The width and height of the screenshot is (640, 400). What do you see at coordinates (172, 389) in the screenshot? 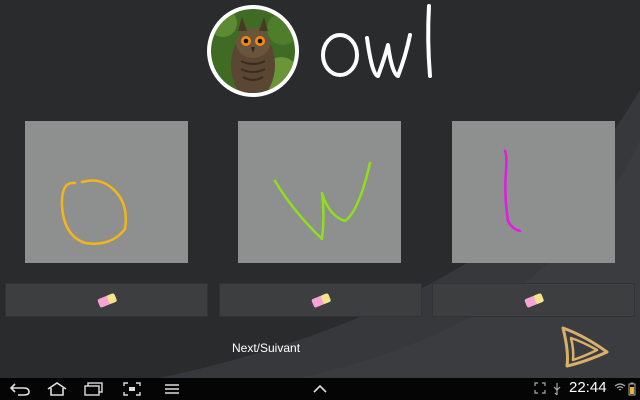
I see `menu-icon` at bounding box center [172, 389].